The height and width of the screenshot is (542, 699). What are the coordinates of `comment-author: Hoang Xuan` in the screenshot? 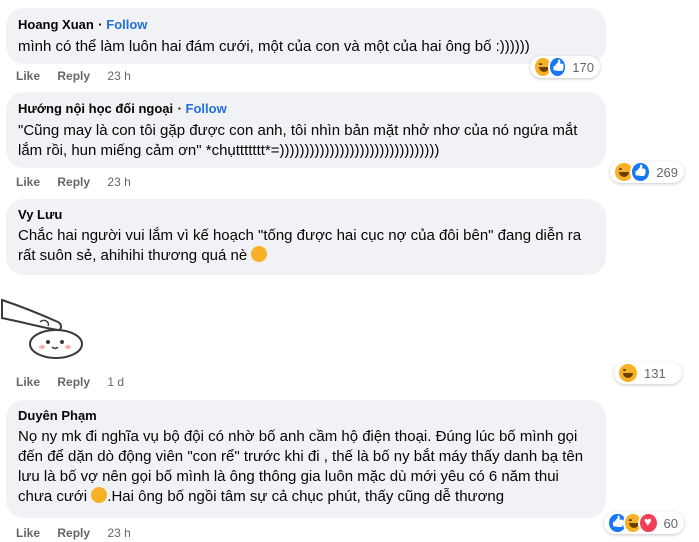 It's located at (56, 24).